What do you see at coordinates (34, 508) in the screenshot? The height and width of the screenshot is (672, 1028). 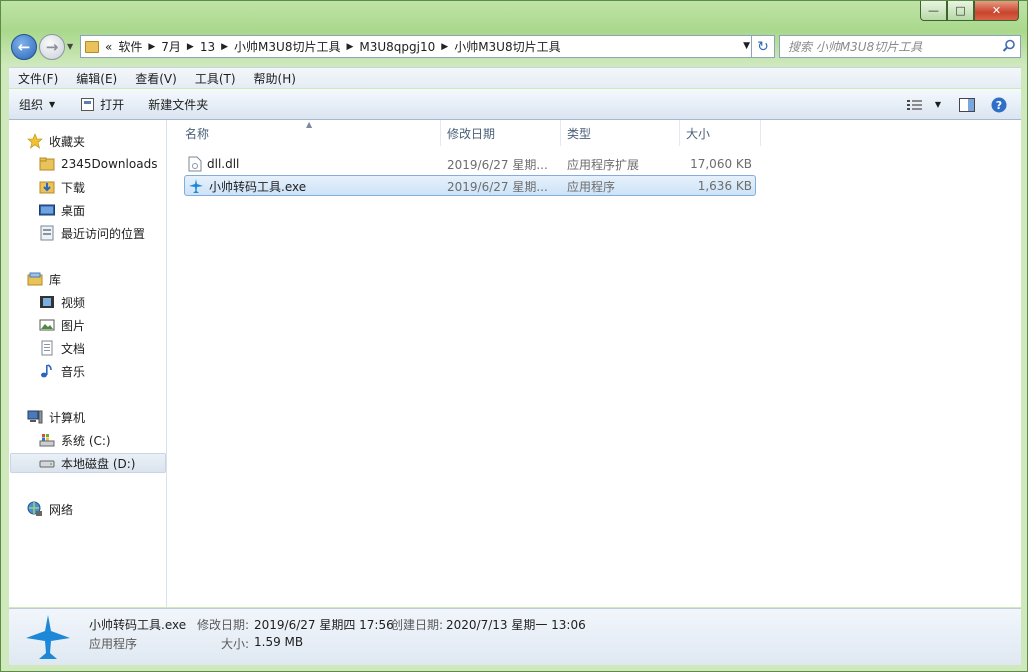 I see `network-icon` at bounding box center [34, 508].